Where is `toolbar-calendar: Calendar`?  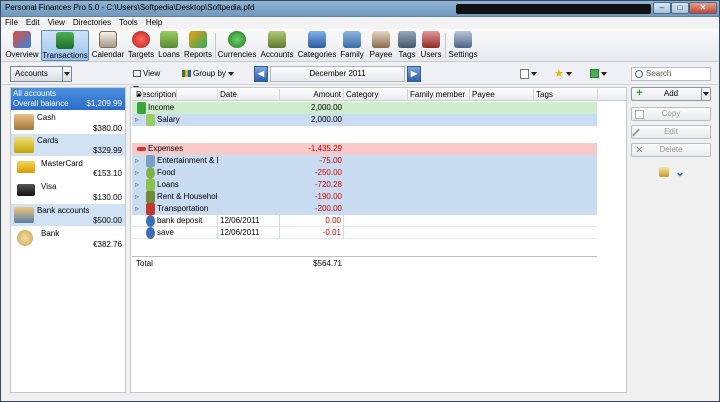 toolbar-calendar: Calendar is located at coordinates (108, 45).